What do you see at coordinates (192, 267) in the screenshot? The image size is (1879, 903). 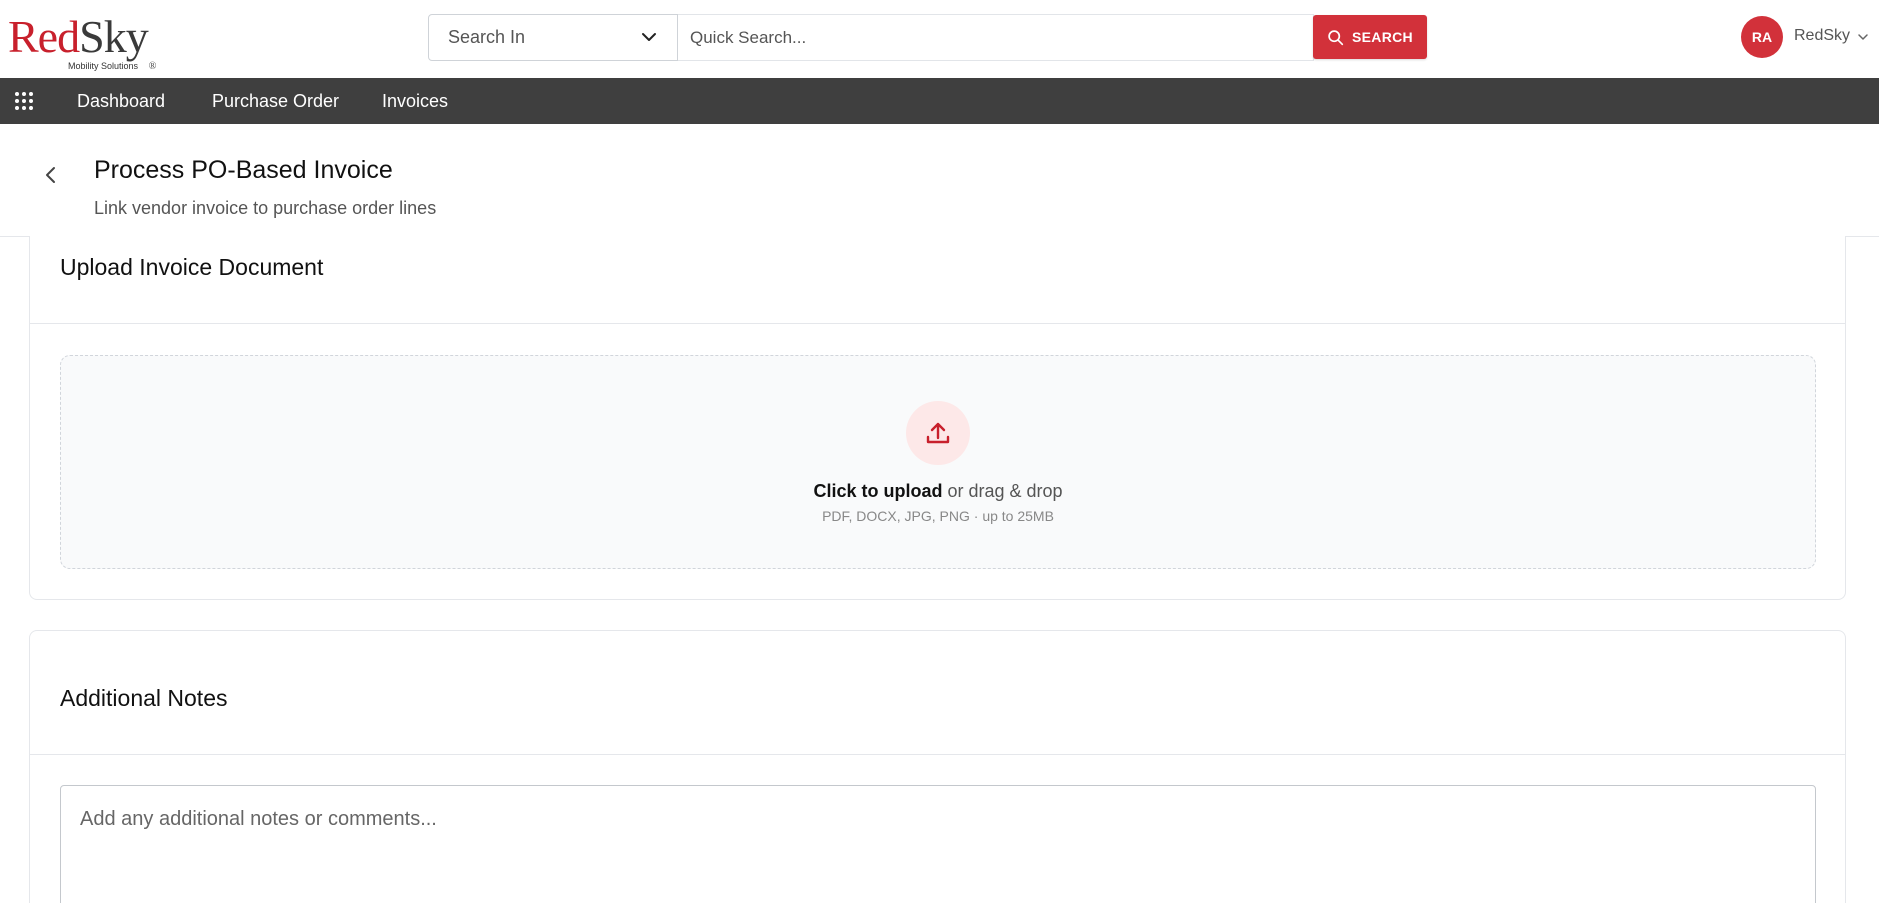 I see `upload-card-title: Upload Invoice Document` at bounding box center [192, 267].